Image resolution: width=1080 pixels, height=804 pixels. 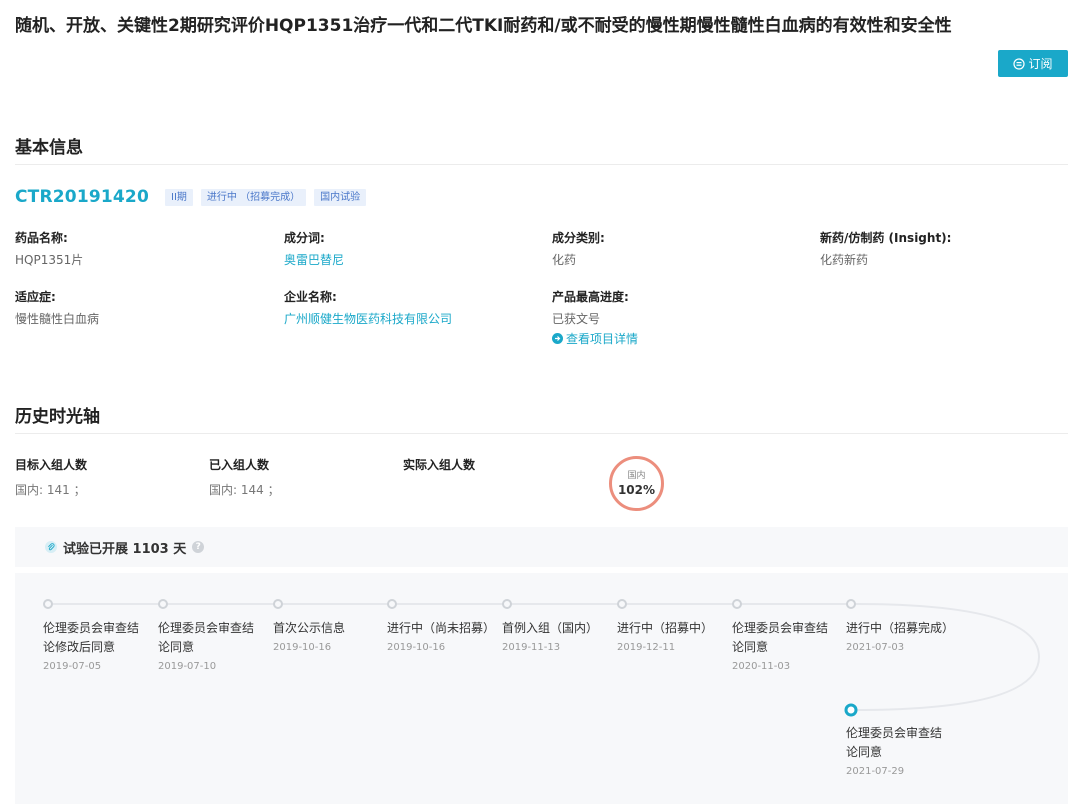 I want to click on drug-name-label: 药品名称:, so click(x=41, y=238).